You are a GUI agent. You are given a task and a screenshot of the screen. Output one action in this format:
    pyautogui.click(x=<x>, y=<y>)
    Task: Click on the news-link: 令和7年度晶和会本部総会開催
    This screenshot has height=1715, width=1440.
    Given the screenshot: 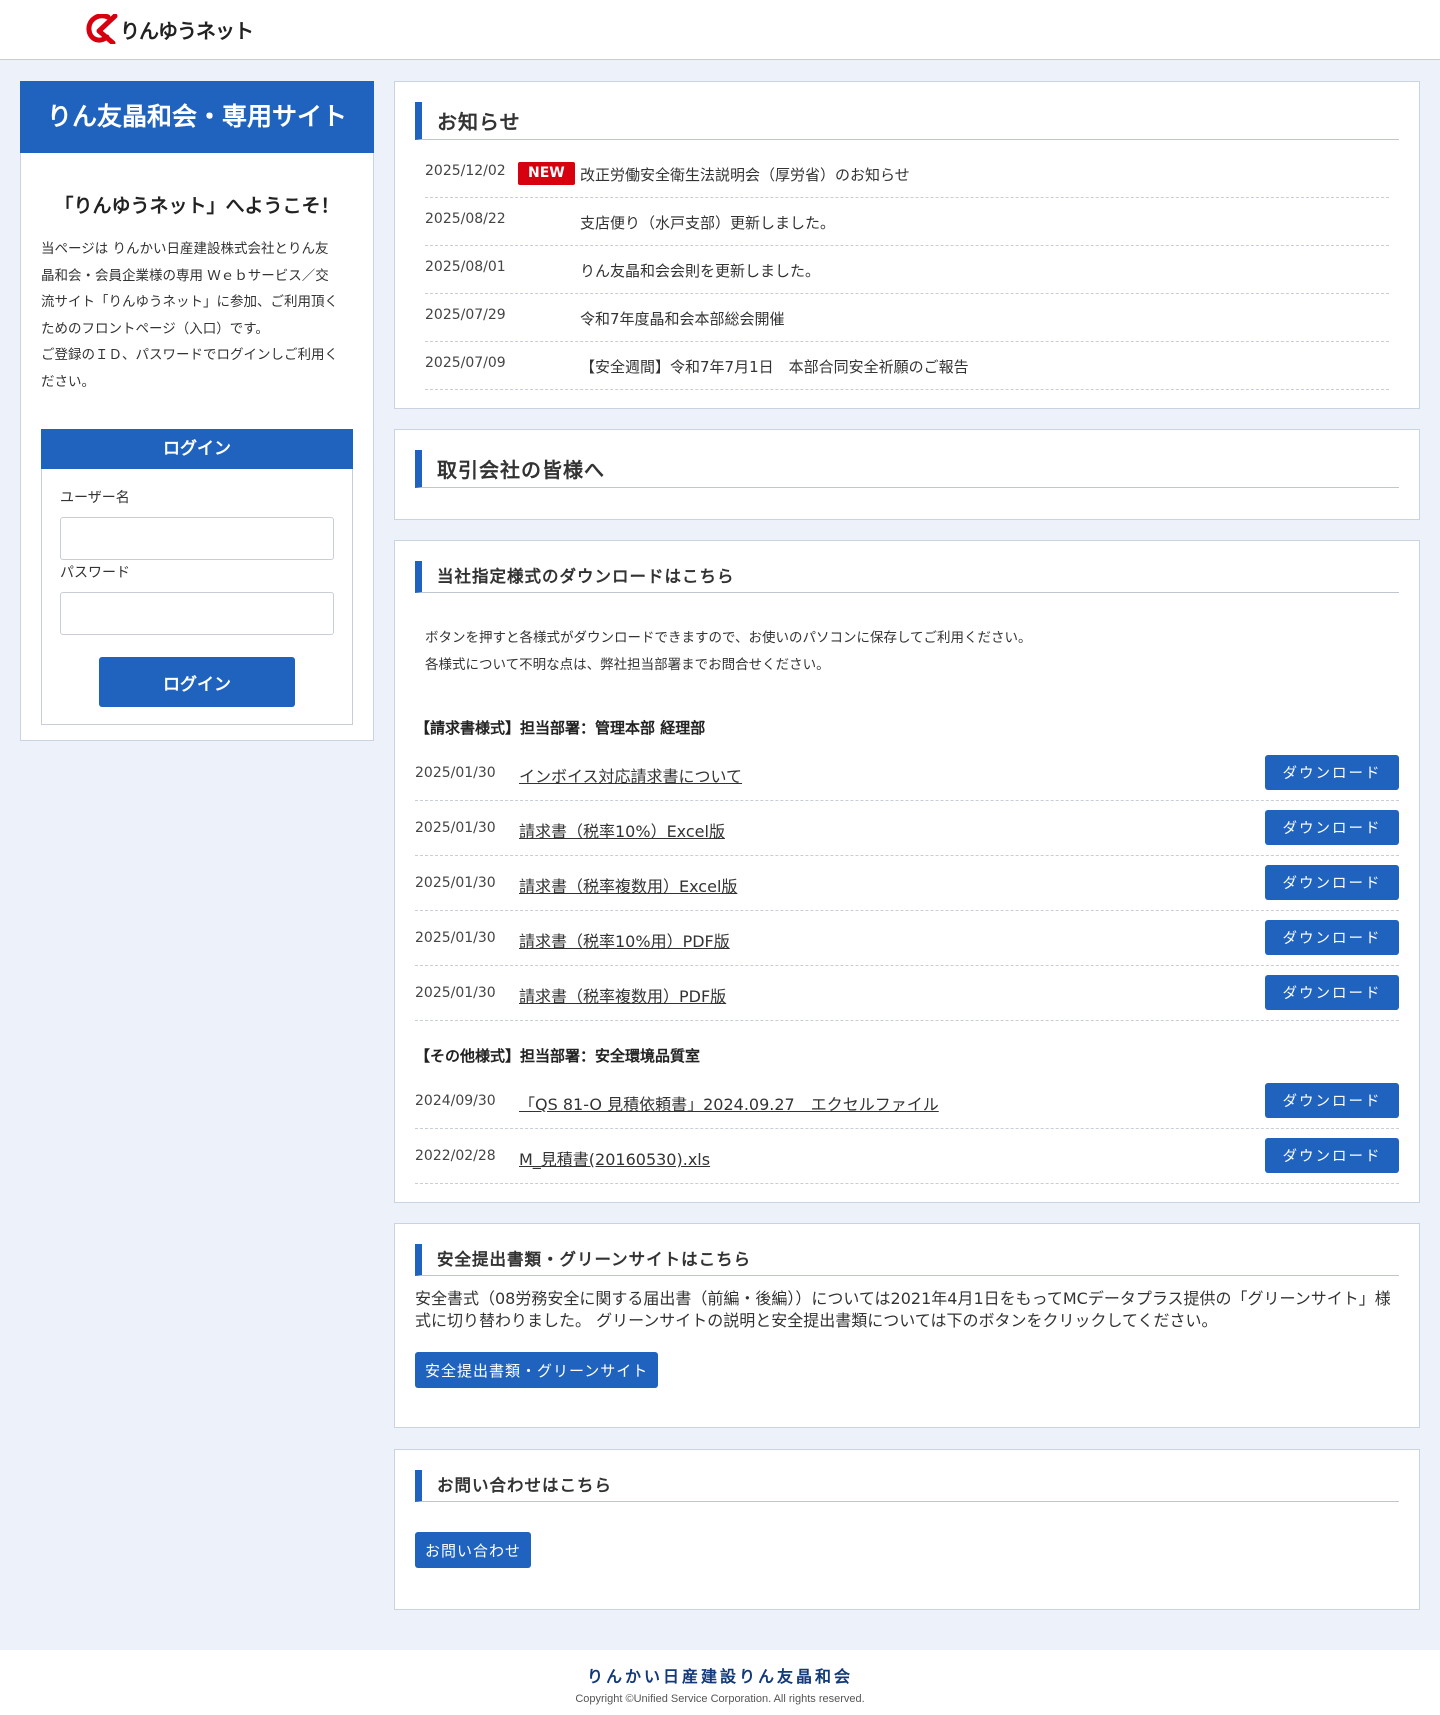 What is the action you would take?
    pyautogui.click(x=682, y=318)
    